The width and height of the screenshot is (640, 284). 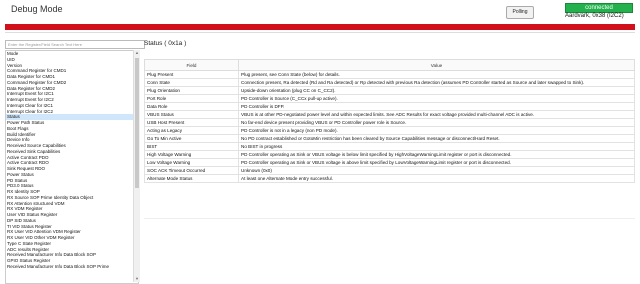 I want to click on field-column-header: Field, so click(x=191, y=65).